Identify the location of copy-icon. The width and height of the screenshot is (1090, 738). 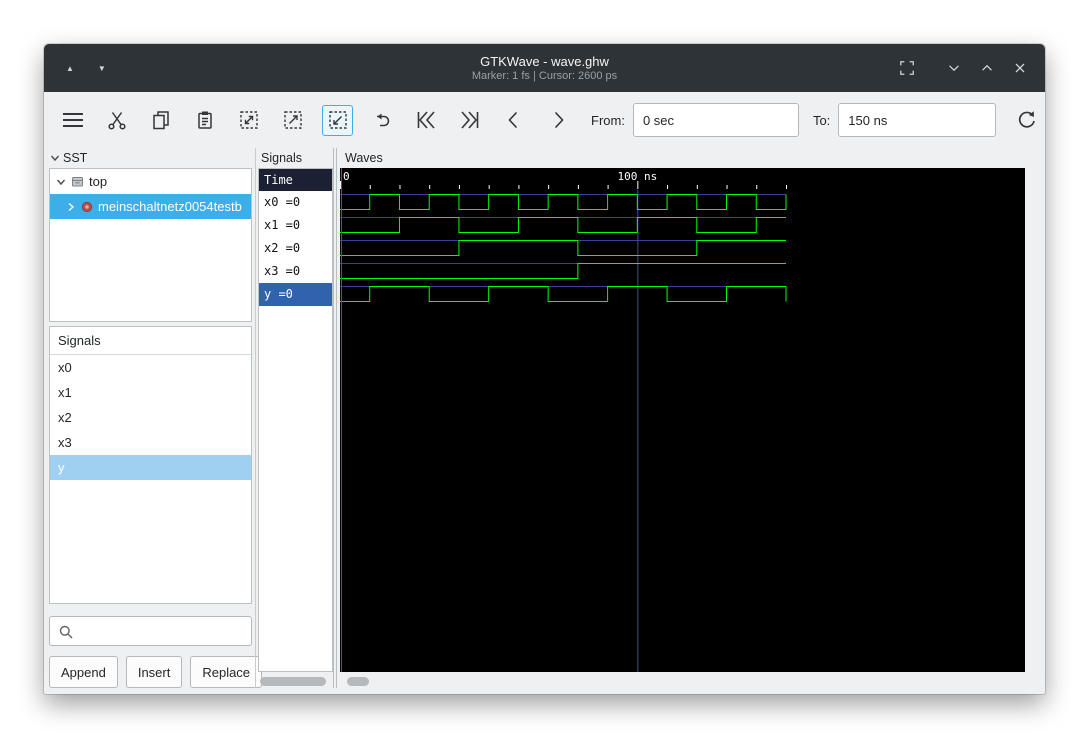
(161, 120).